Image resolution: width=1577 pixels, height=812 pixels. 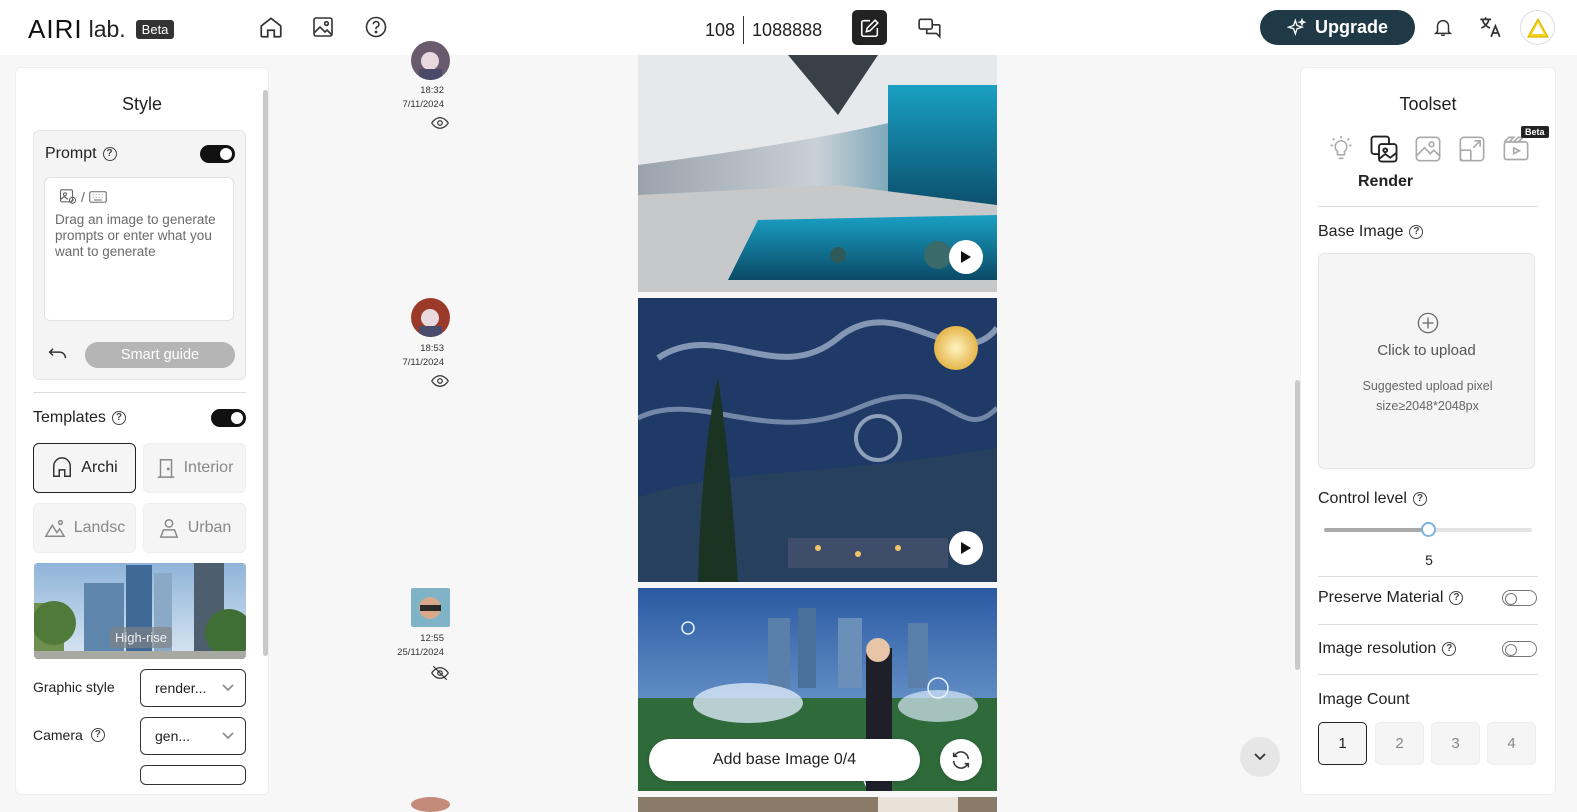 I want to click on control-level-label-row: Control level ?, so click(x=1372, y=499).